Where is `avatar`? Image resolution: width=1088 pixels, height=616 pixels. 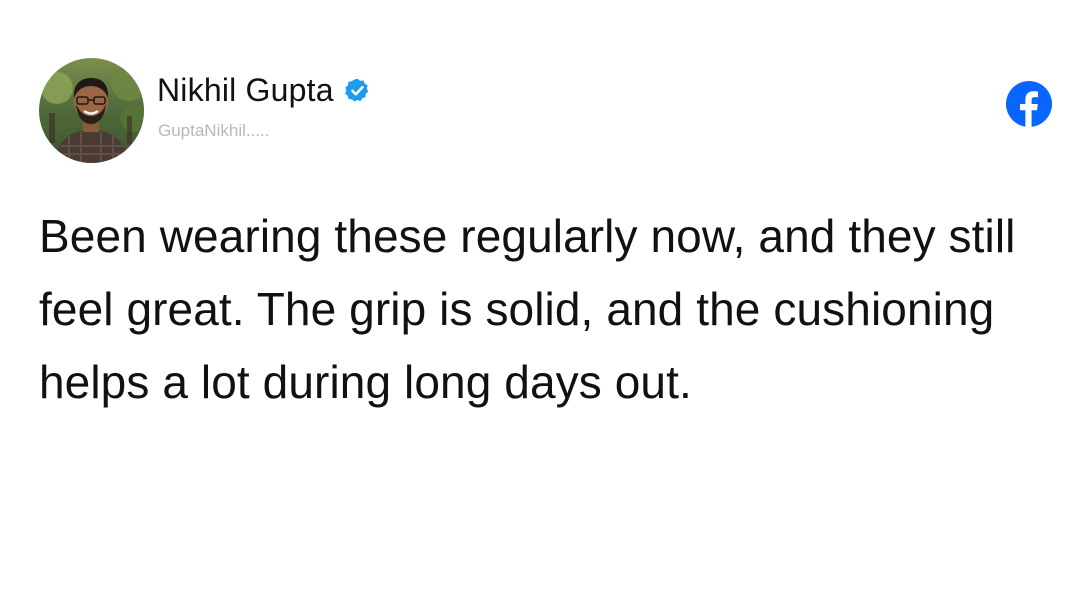
avatar is located at coordinates (91, 110).